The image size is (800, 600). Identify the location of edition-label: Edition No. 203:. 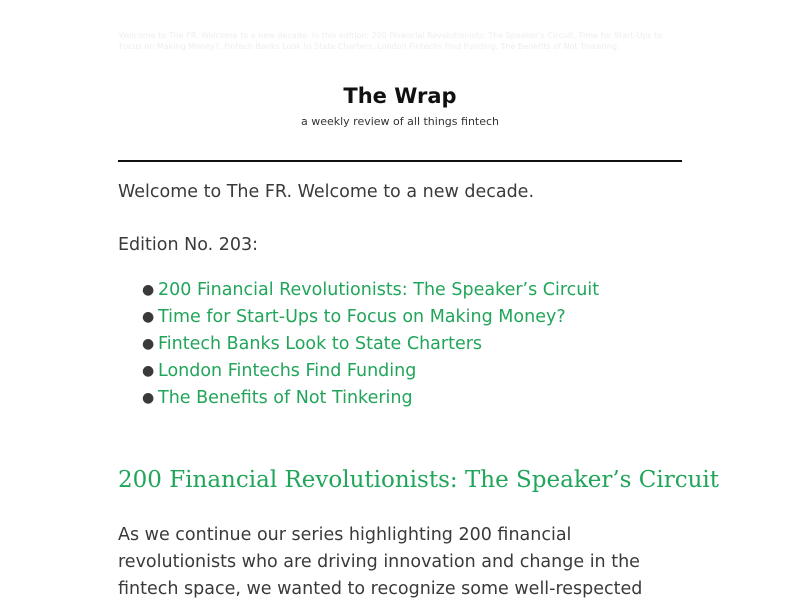
(188, 245).